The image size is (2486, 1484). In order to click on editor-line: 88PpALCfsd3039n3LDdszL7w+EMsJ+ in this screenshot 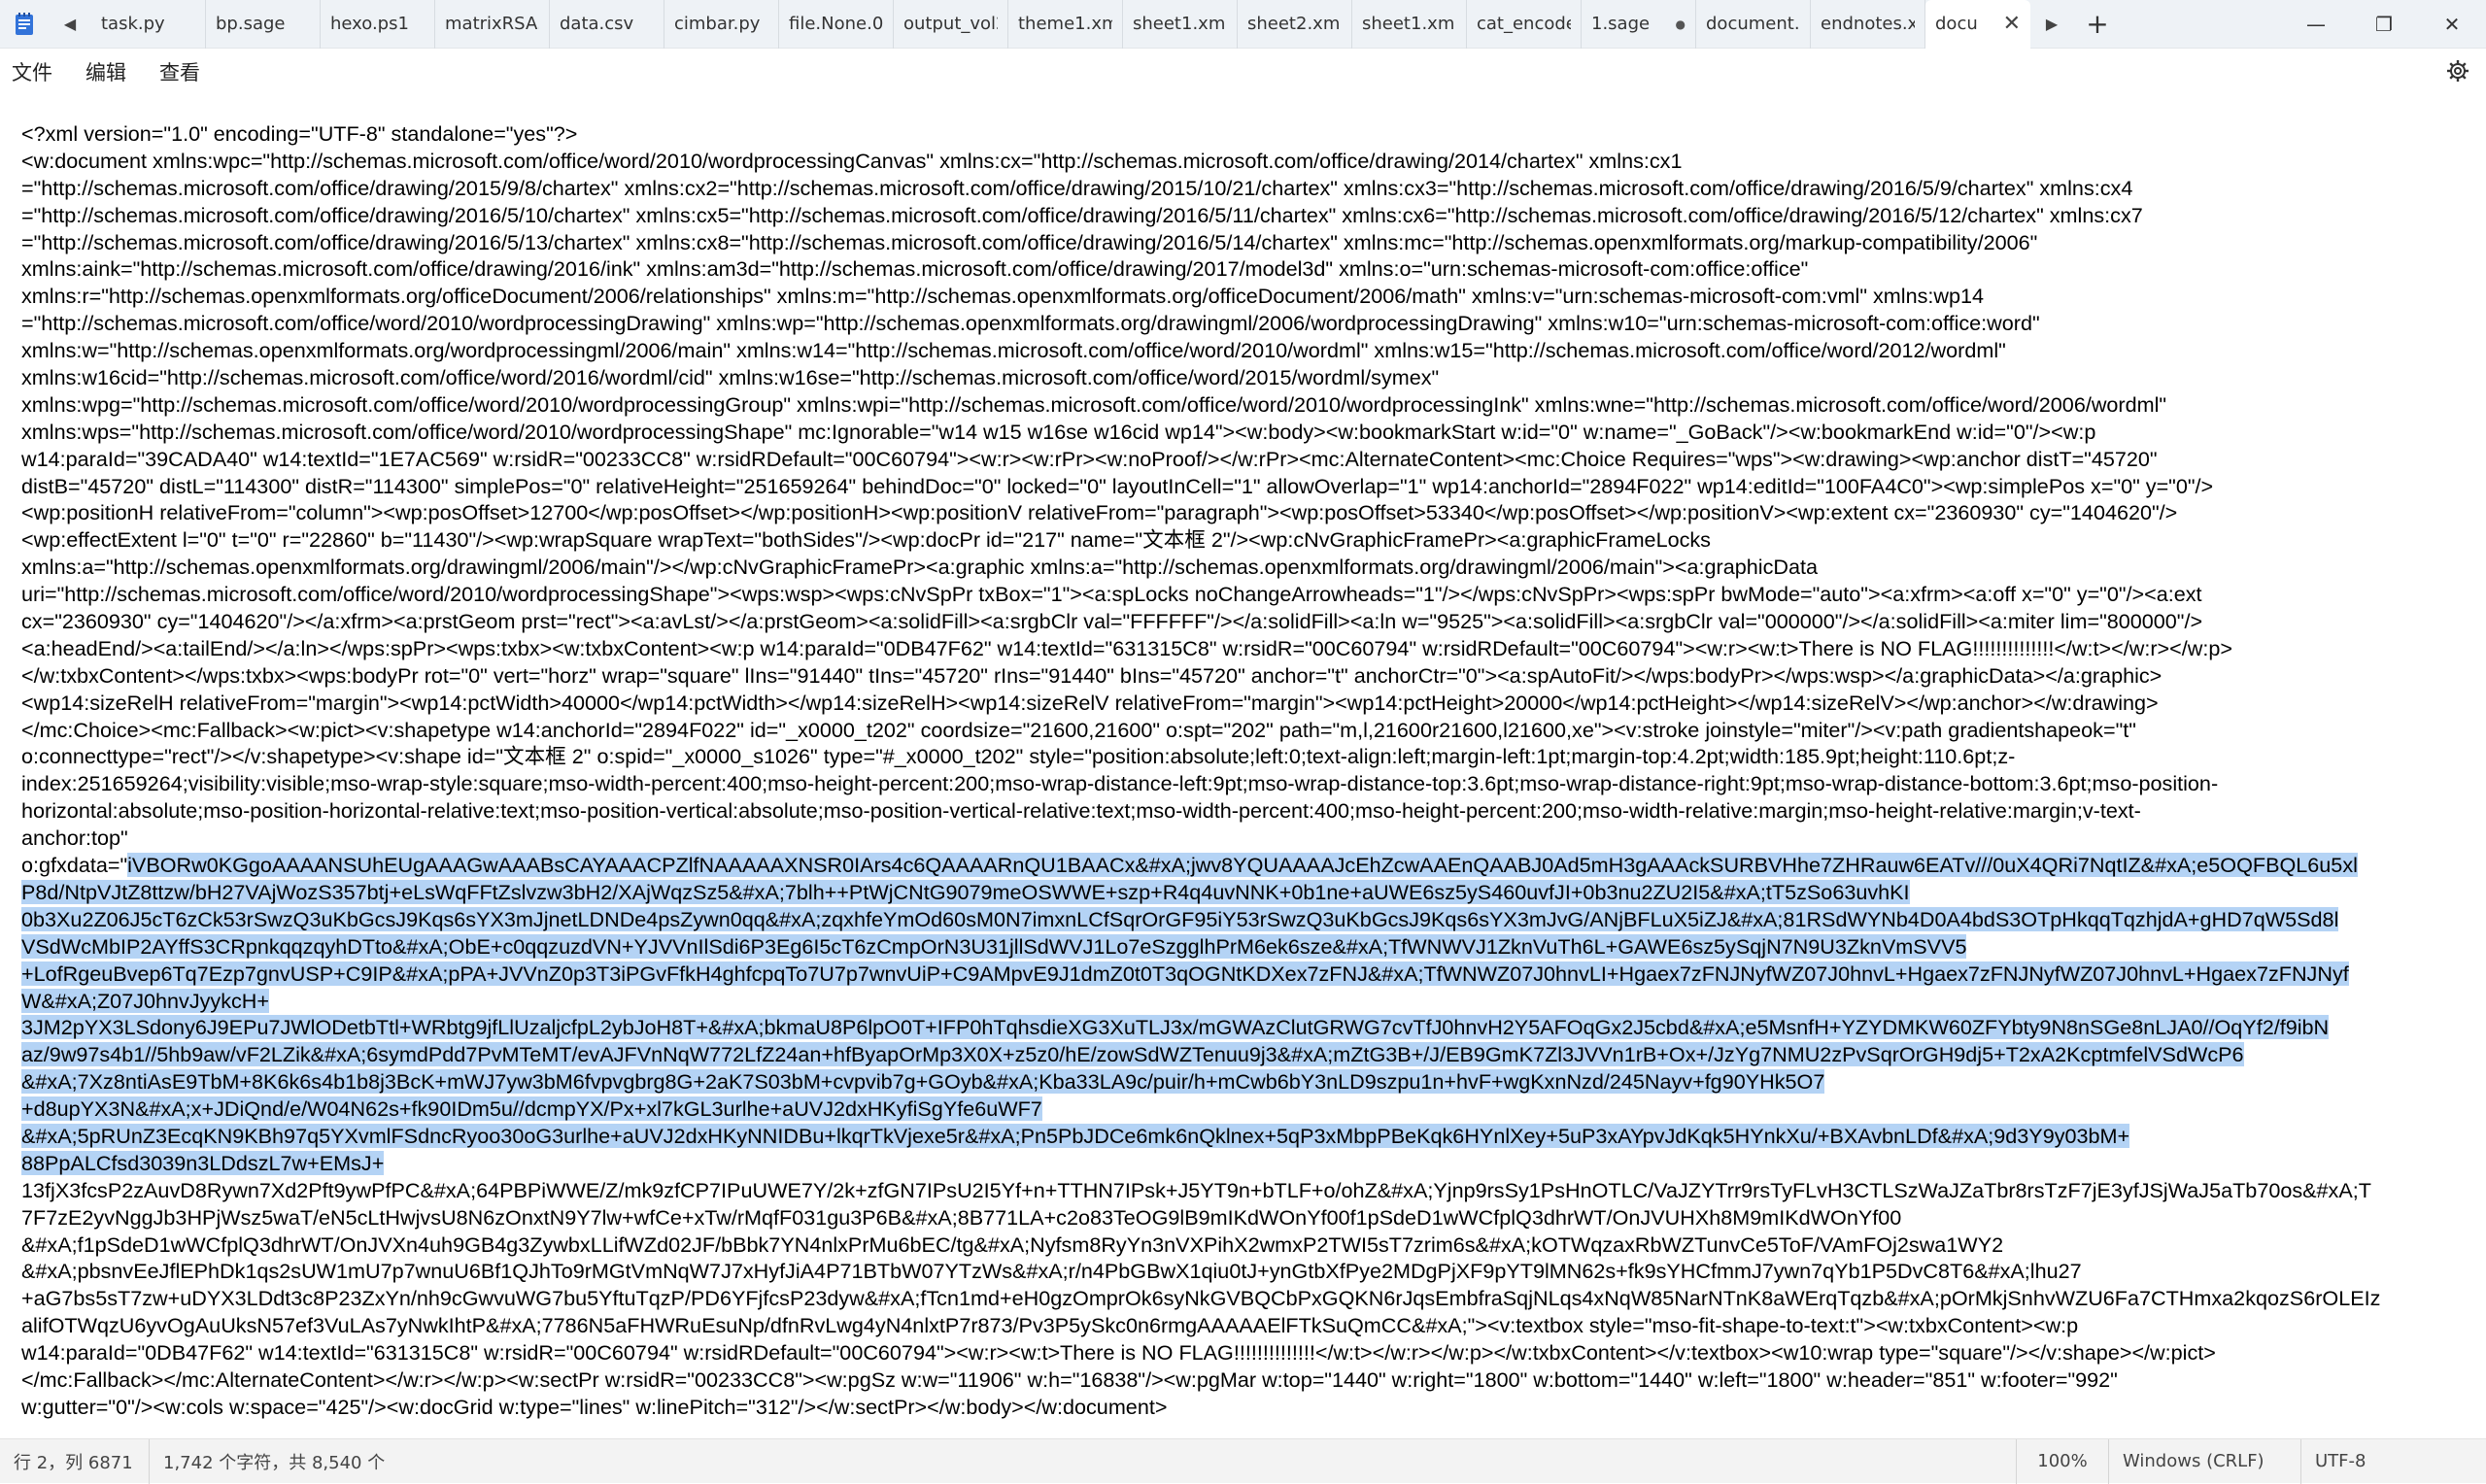, I will do `click(1245, 1163)`.